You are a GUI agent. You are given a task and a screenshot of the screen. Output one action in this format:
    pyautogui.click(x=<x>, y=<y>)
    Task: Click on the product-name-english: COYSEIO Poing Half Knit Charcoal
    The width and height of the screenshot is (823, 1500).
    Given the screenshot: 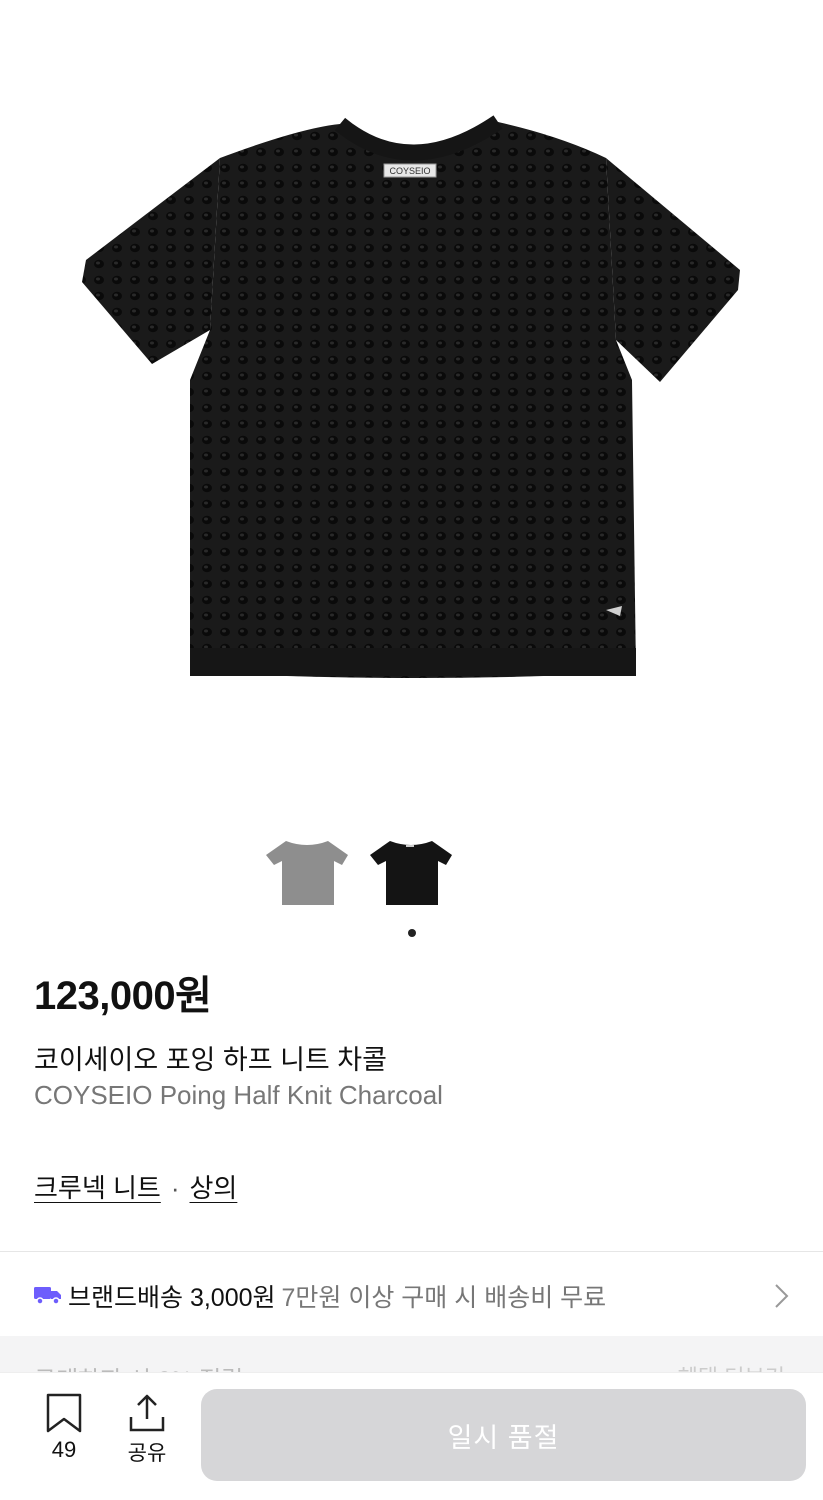 What is the action you would take?
    pyautogui.click(x=238, y=1095)
    